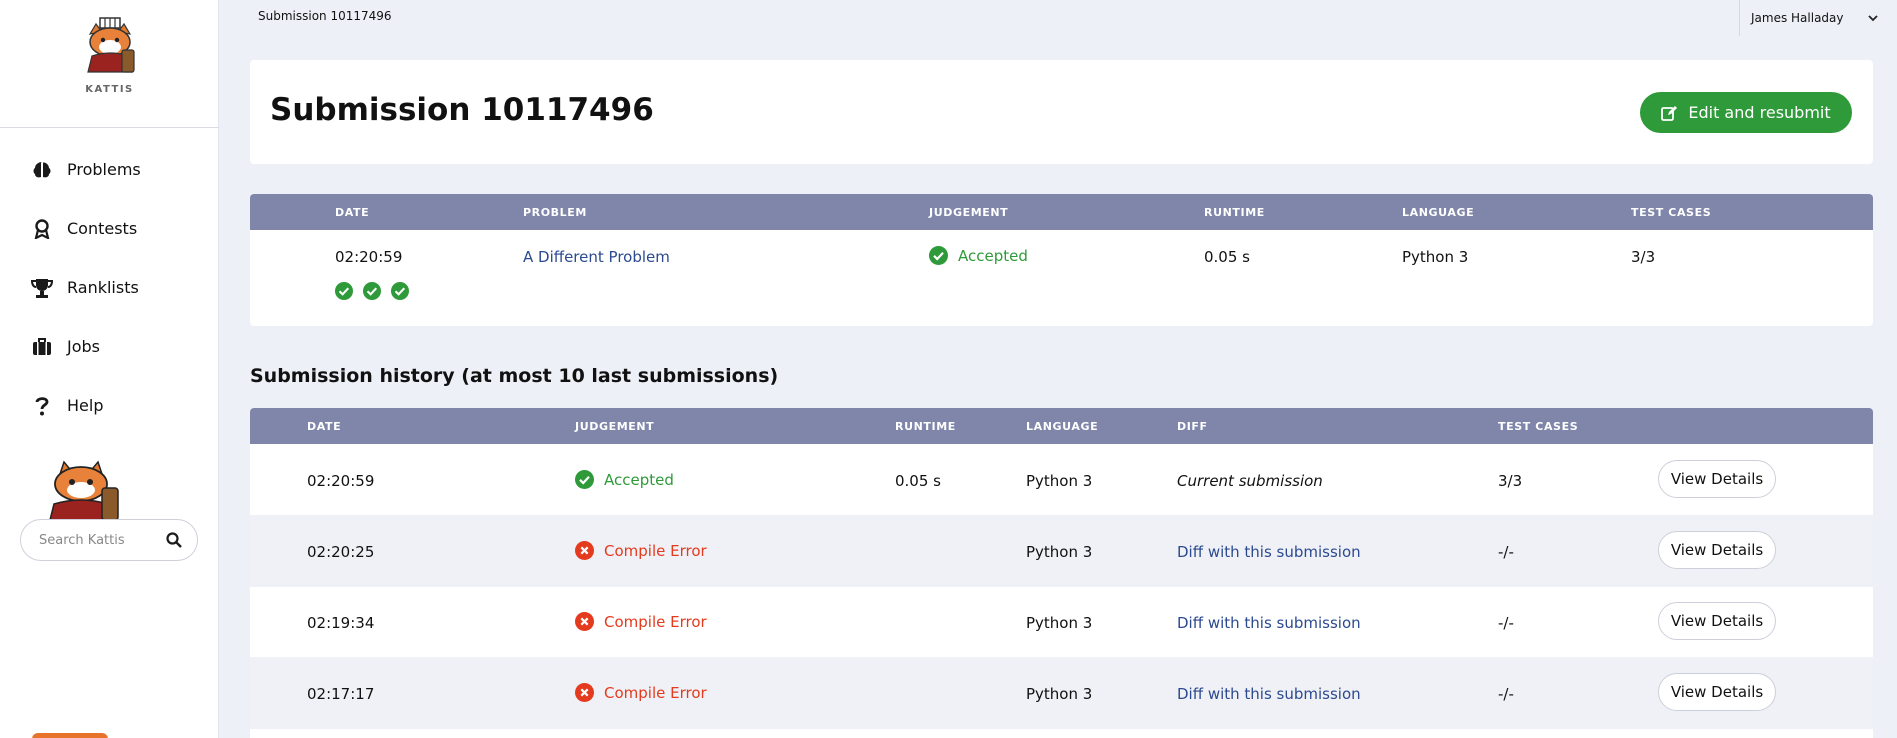 Image resolution: width=1897 pixels, height=738 pixels. I want to click on search-input, so click(99, 540).